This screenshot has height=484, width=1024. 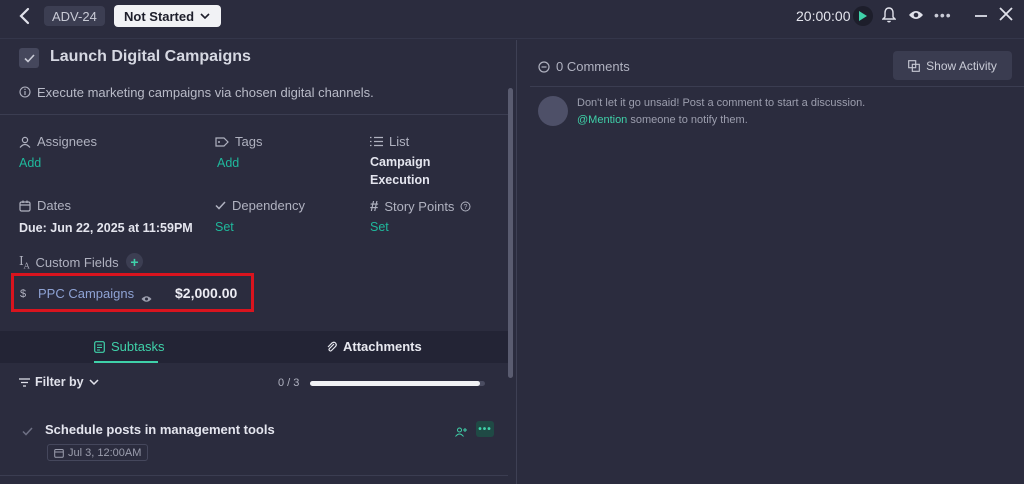 I want to click on comment-icon, so click(x=544, y=66).